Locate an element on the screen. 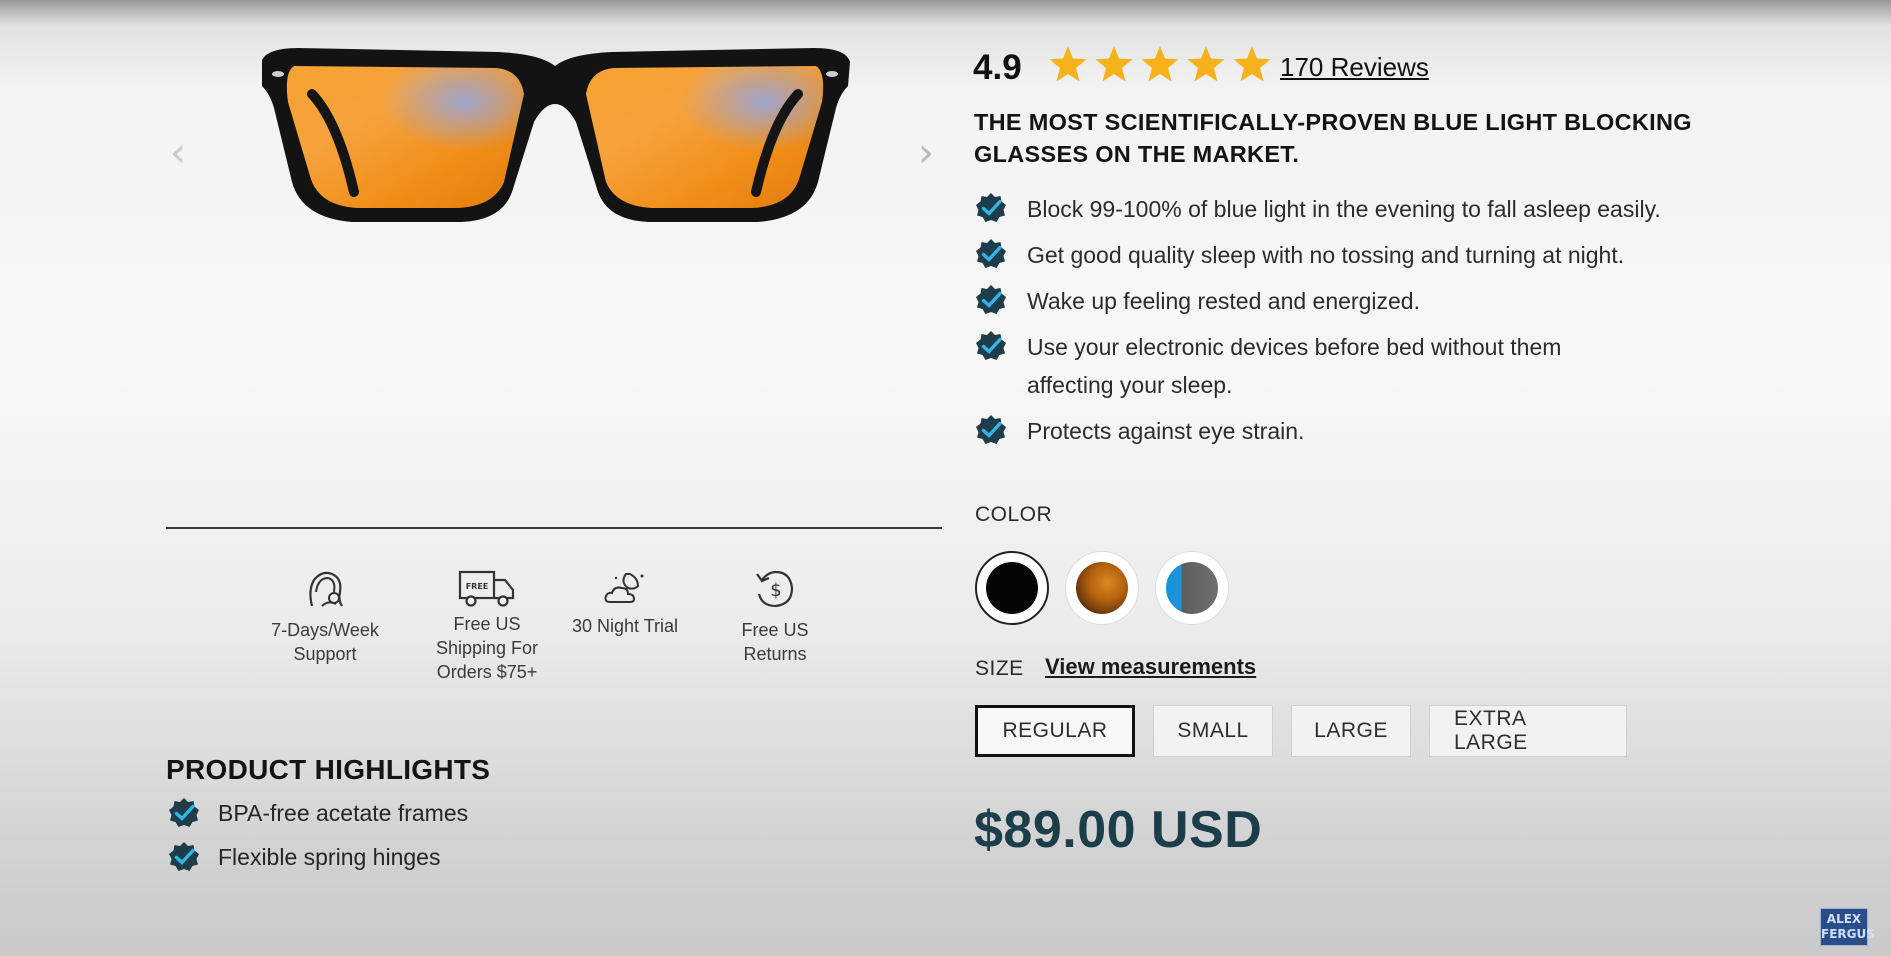 The width and height of the screenshot is (1891, 956). color-swatches is located at coordinates (1102, 588).